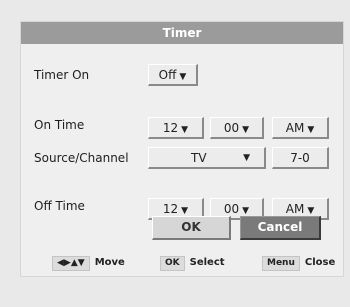 This screenshot has width=350, height=307. What do you see at coordinates (59, 125) in the screenshot?
I see `on-time-label: On Time` at bounding box center [59, 125].